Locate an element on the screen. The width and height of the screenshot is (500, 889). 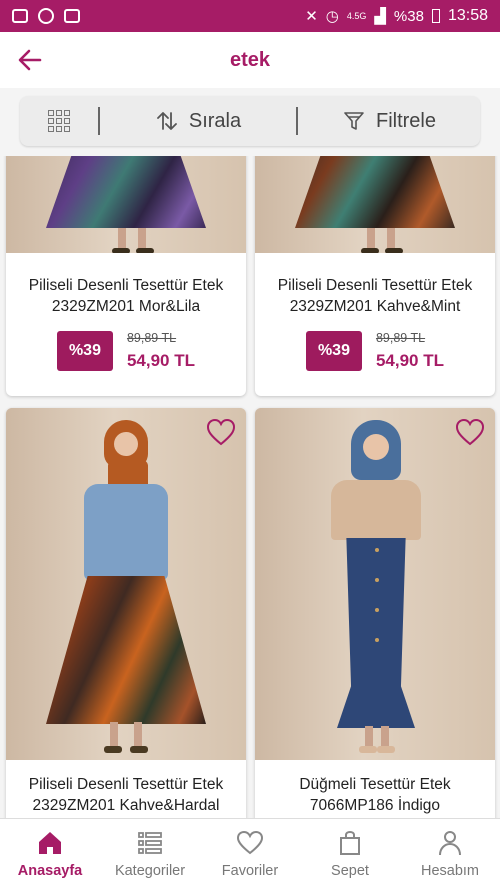
list-icon is located at coordinates (150, 843).